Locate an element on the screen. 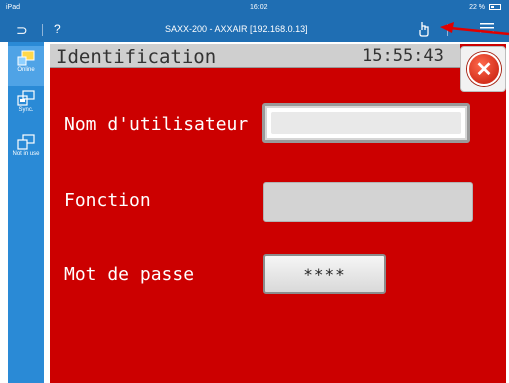  sidemenu-item-online: Online is located at coordinates (26, 66).